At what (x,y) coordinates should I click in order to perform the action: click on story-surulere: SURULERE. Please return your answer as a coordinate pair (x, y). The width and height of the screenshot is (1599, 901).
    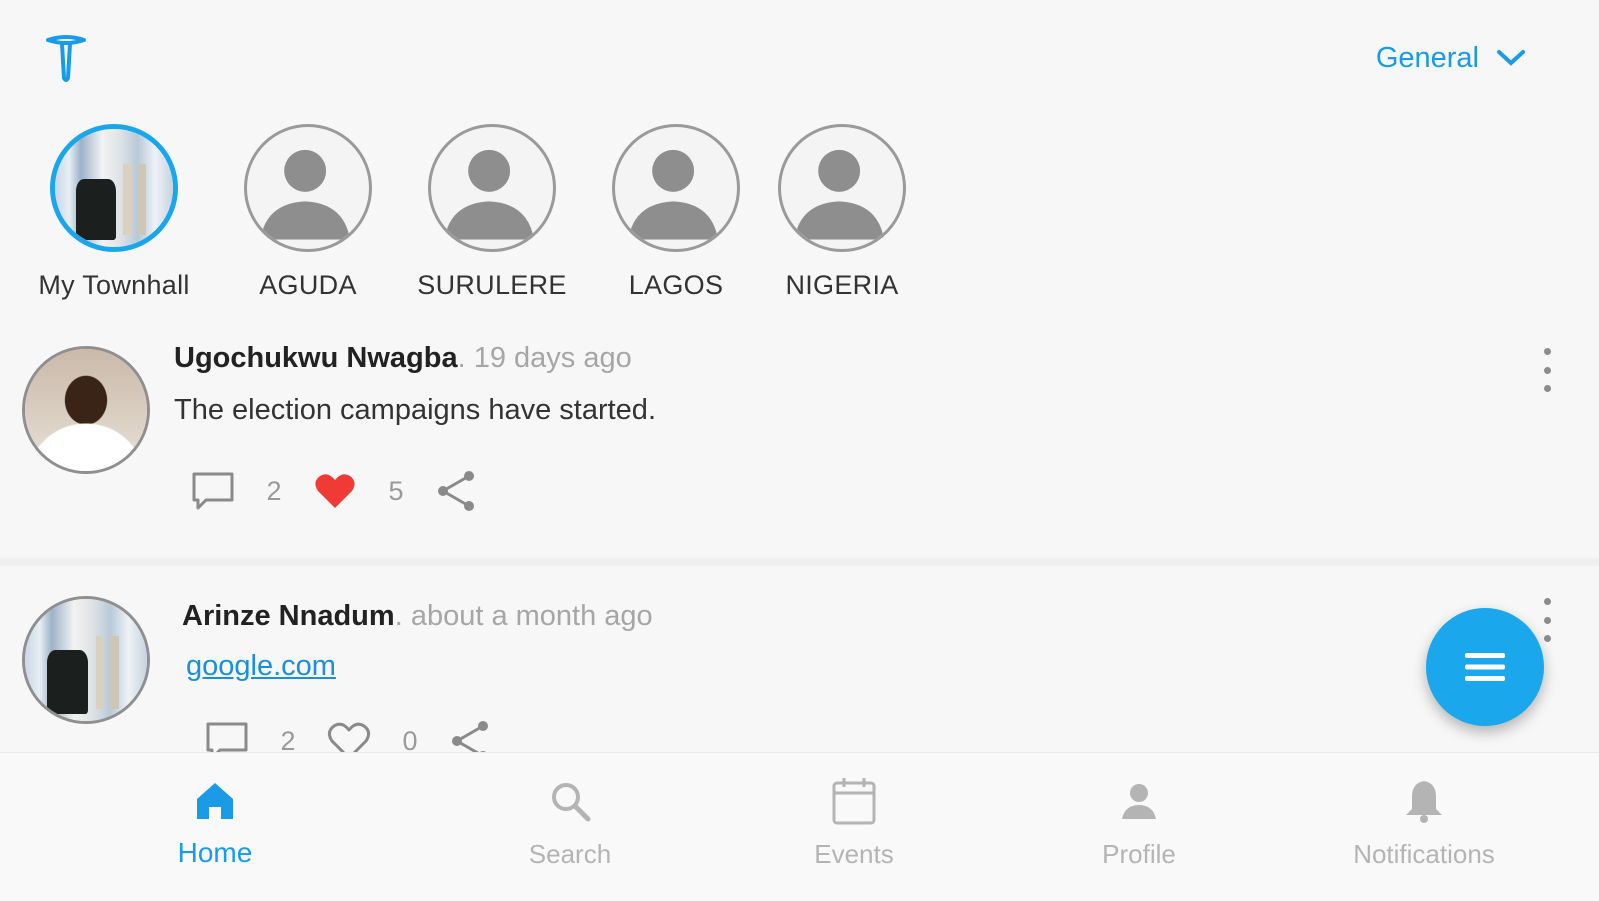
    Looking at the image, I should click on (492, 212).